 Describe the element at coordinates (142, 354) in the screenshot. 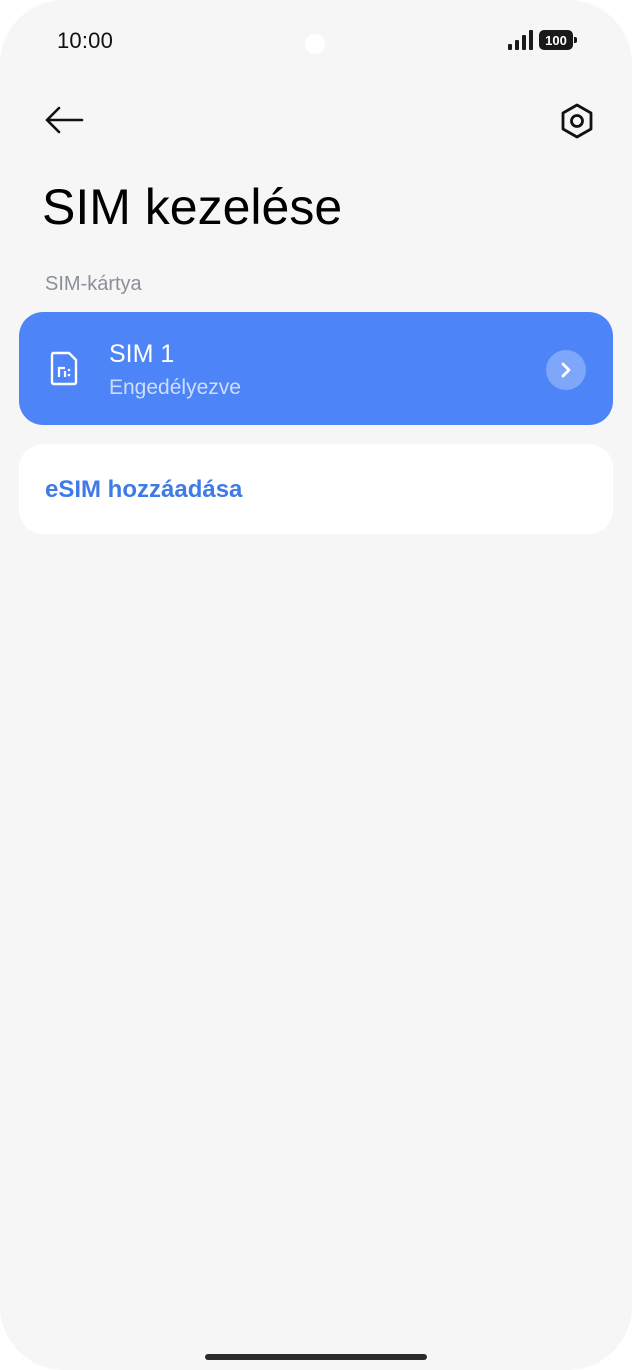

I see `sim1-title: SIM 1` at that location.